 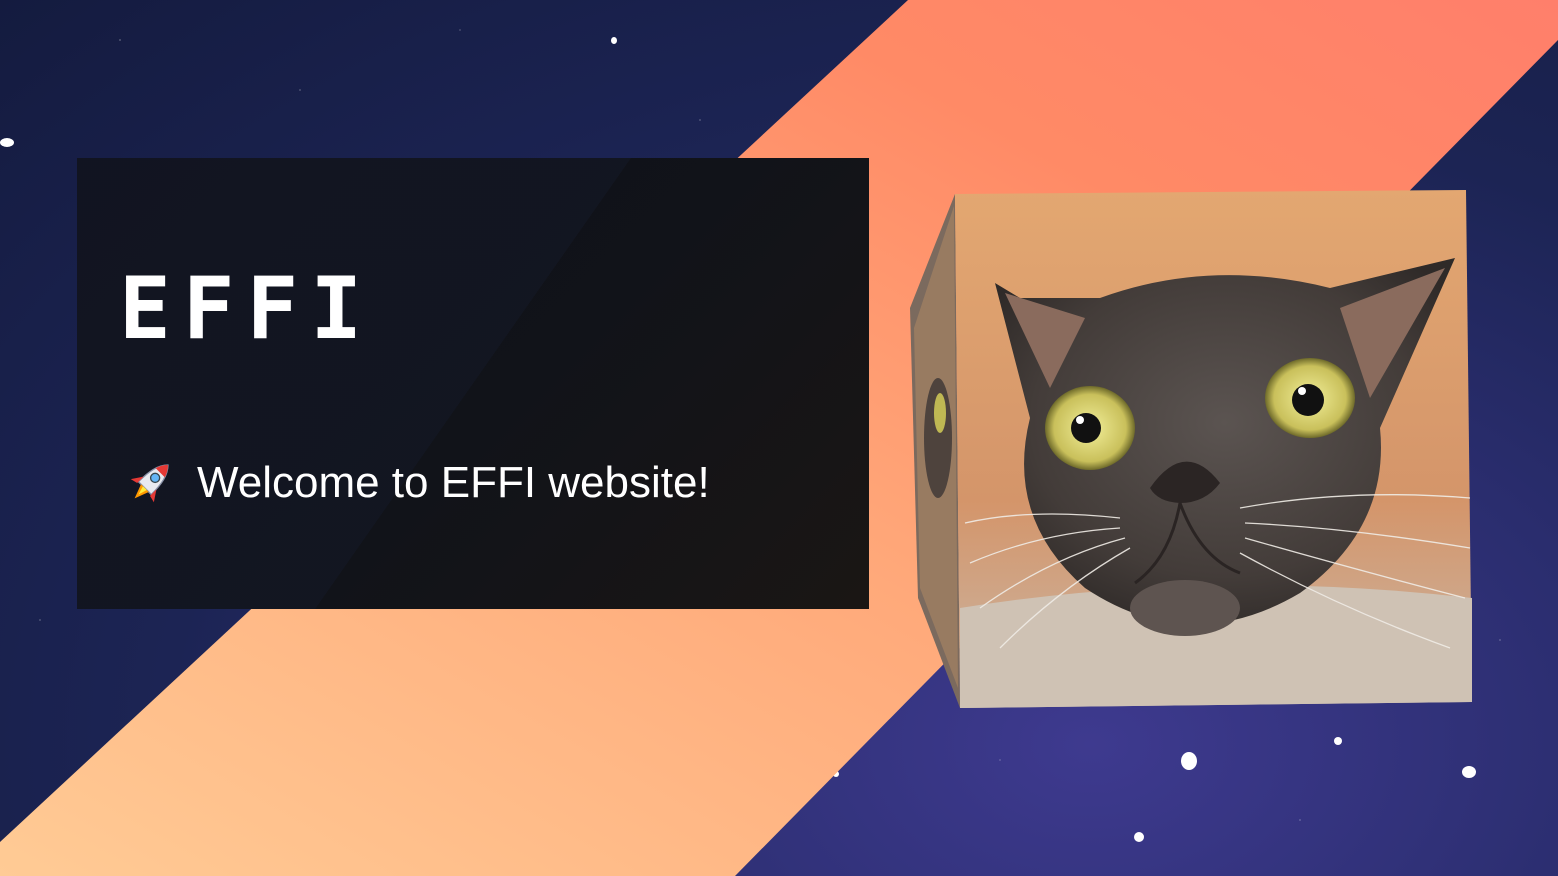 What do you see at coordinates (453, 482) in the screenshot?
I see `welcome-text: Welcome to EFFI website!` at bounding box center [453, 482].